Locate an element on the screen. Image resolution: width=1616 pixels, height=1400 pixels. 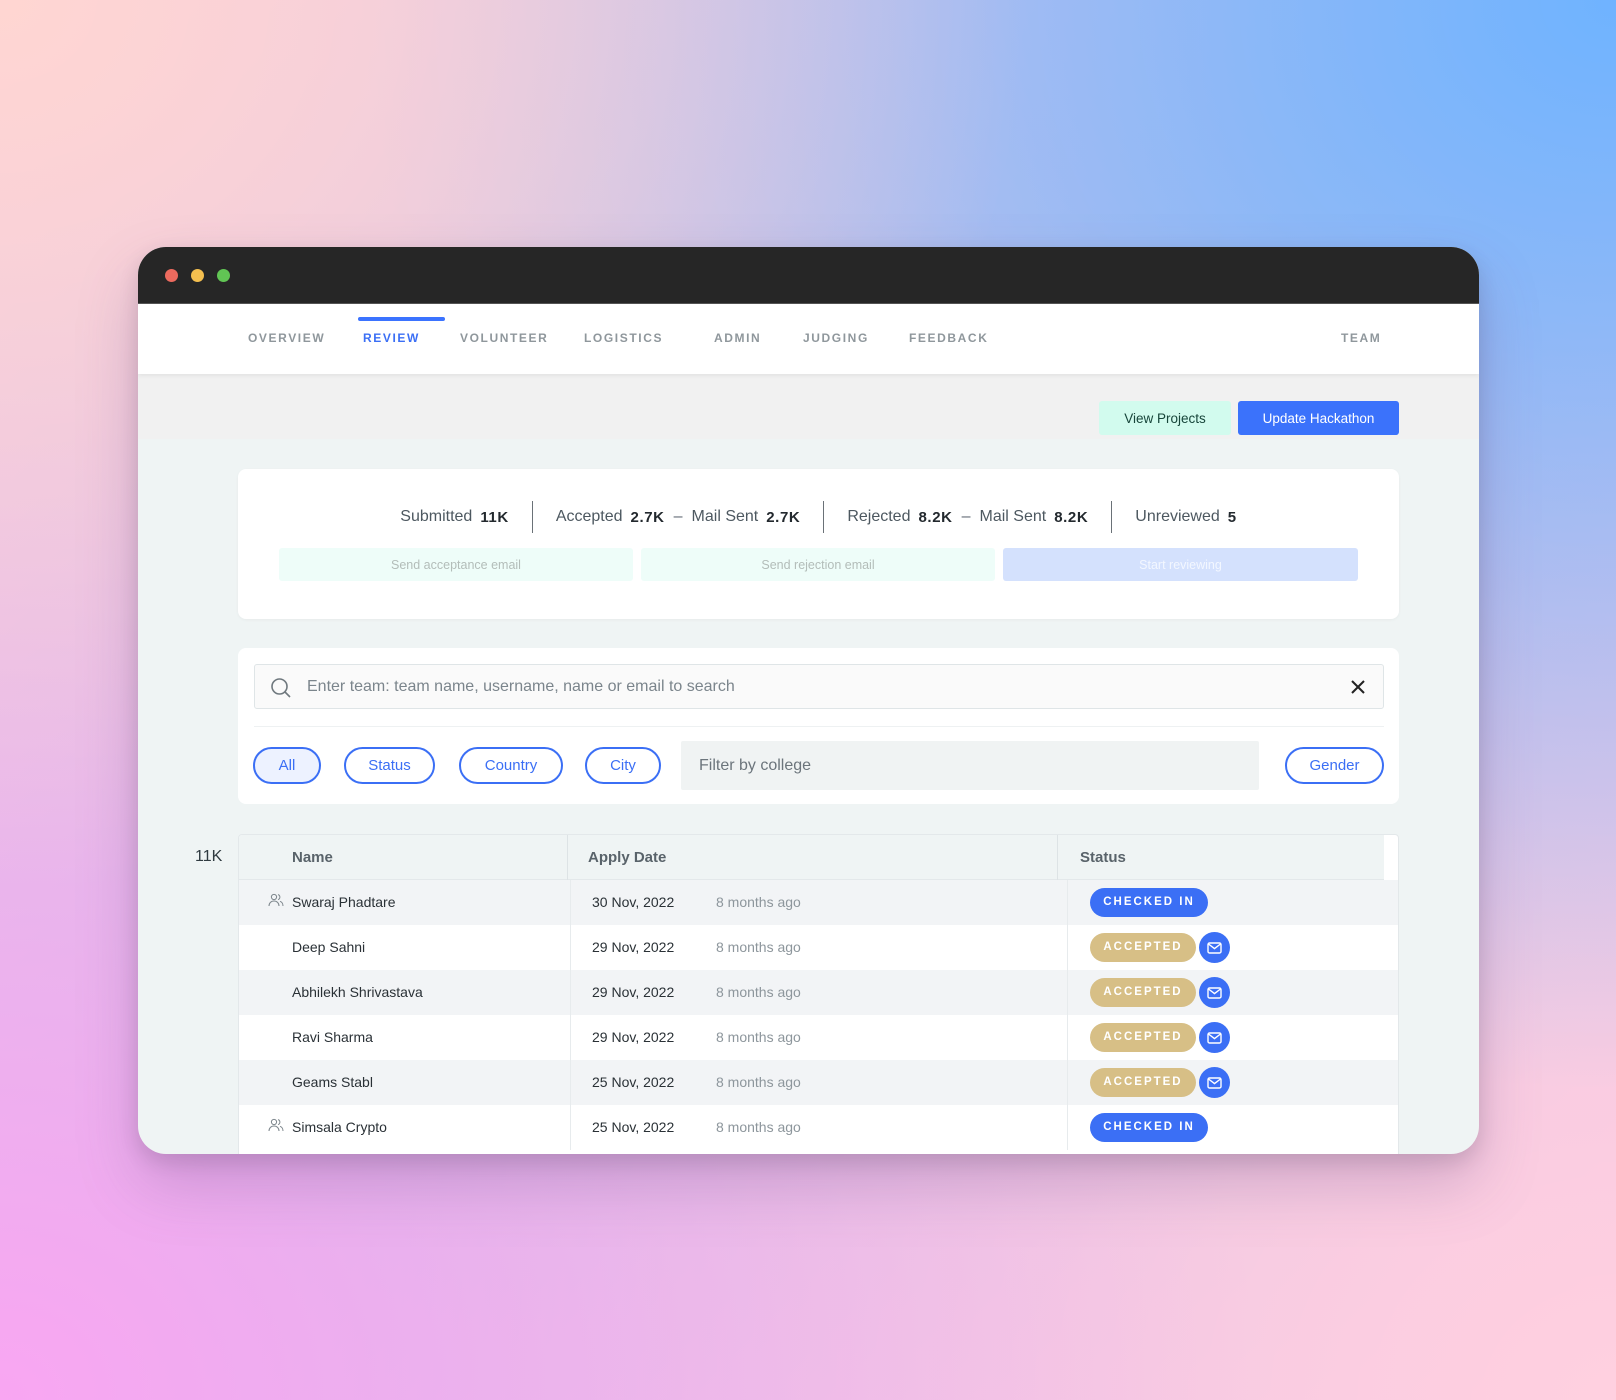
filter-card: All Status Country City Gender is located at coordinates (818, 726).